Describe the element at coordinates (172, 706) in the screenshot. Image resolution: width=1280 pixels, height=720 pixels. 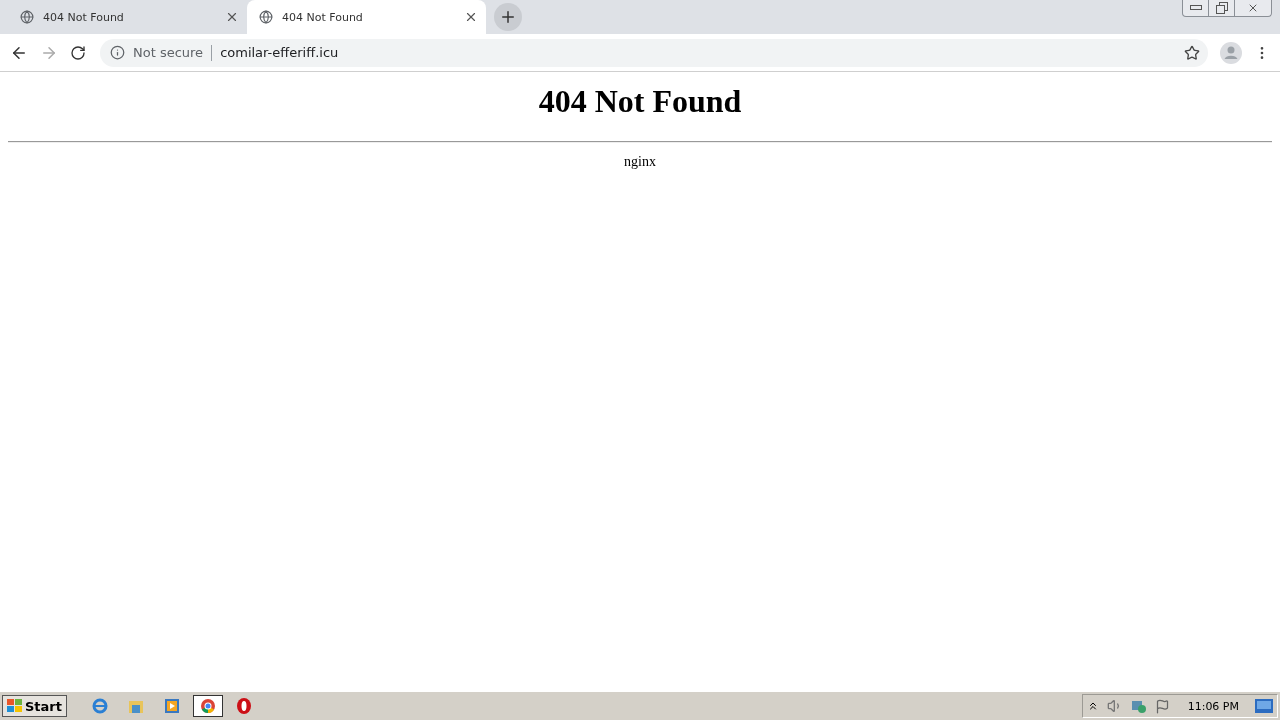
I see `play-icon` at that location.